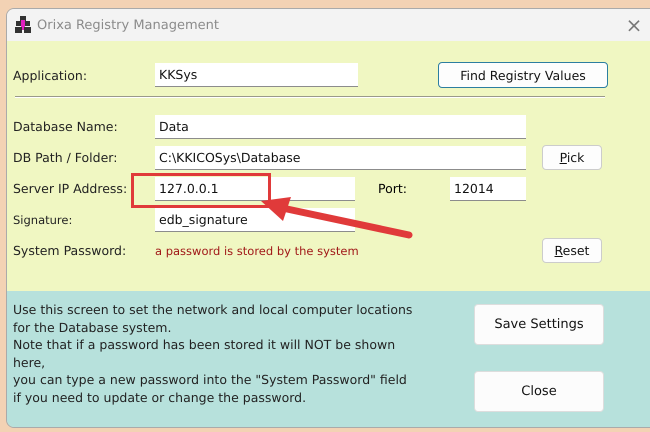 The height and width of the screenshot is (432, 650). I want to click on reset-button: Reset, so click(572, 250).